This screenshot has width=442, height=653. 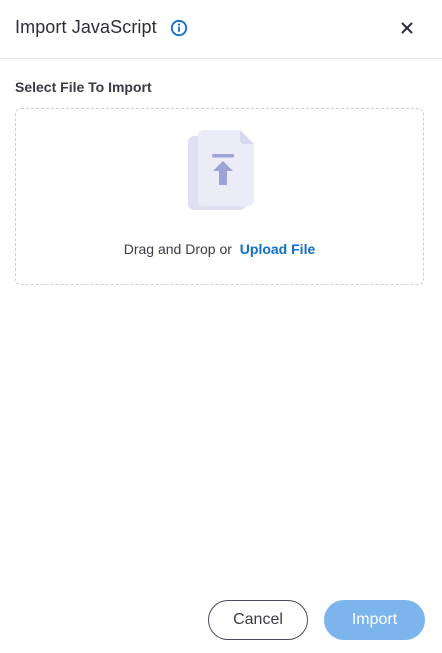 I want to click on dropzone-prompt-row: Drag and Drop or Upload File, so click(x=219, y=249).